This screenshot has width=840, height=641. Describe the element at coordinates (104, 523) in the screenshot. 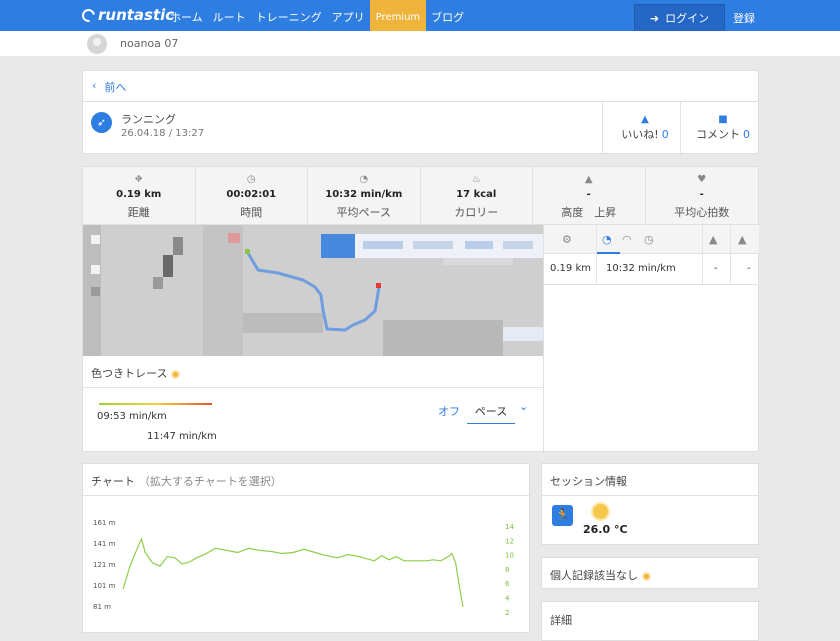

I see `y-left-tick-label: 161 m` at that location.